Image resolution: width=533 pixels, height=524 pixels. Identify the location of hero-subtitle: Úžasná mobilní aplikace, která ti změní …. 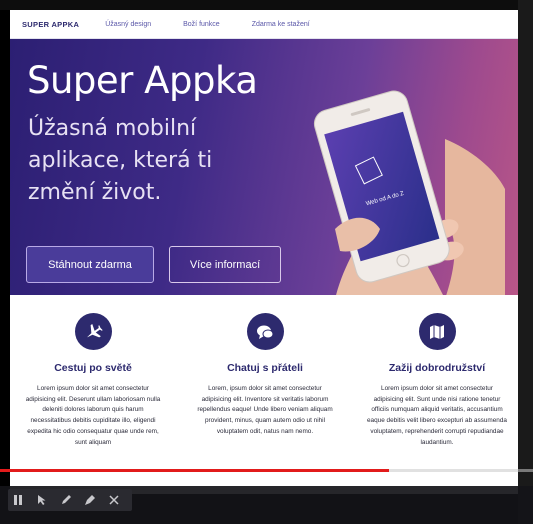
(120, 160).